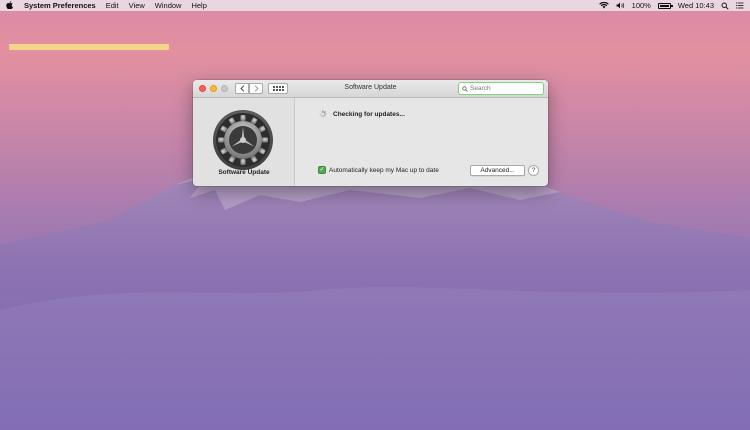 This screenshot has height=430, width=750. I want to click on window-titlebar: Software Update, so click(370, 89).